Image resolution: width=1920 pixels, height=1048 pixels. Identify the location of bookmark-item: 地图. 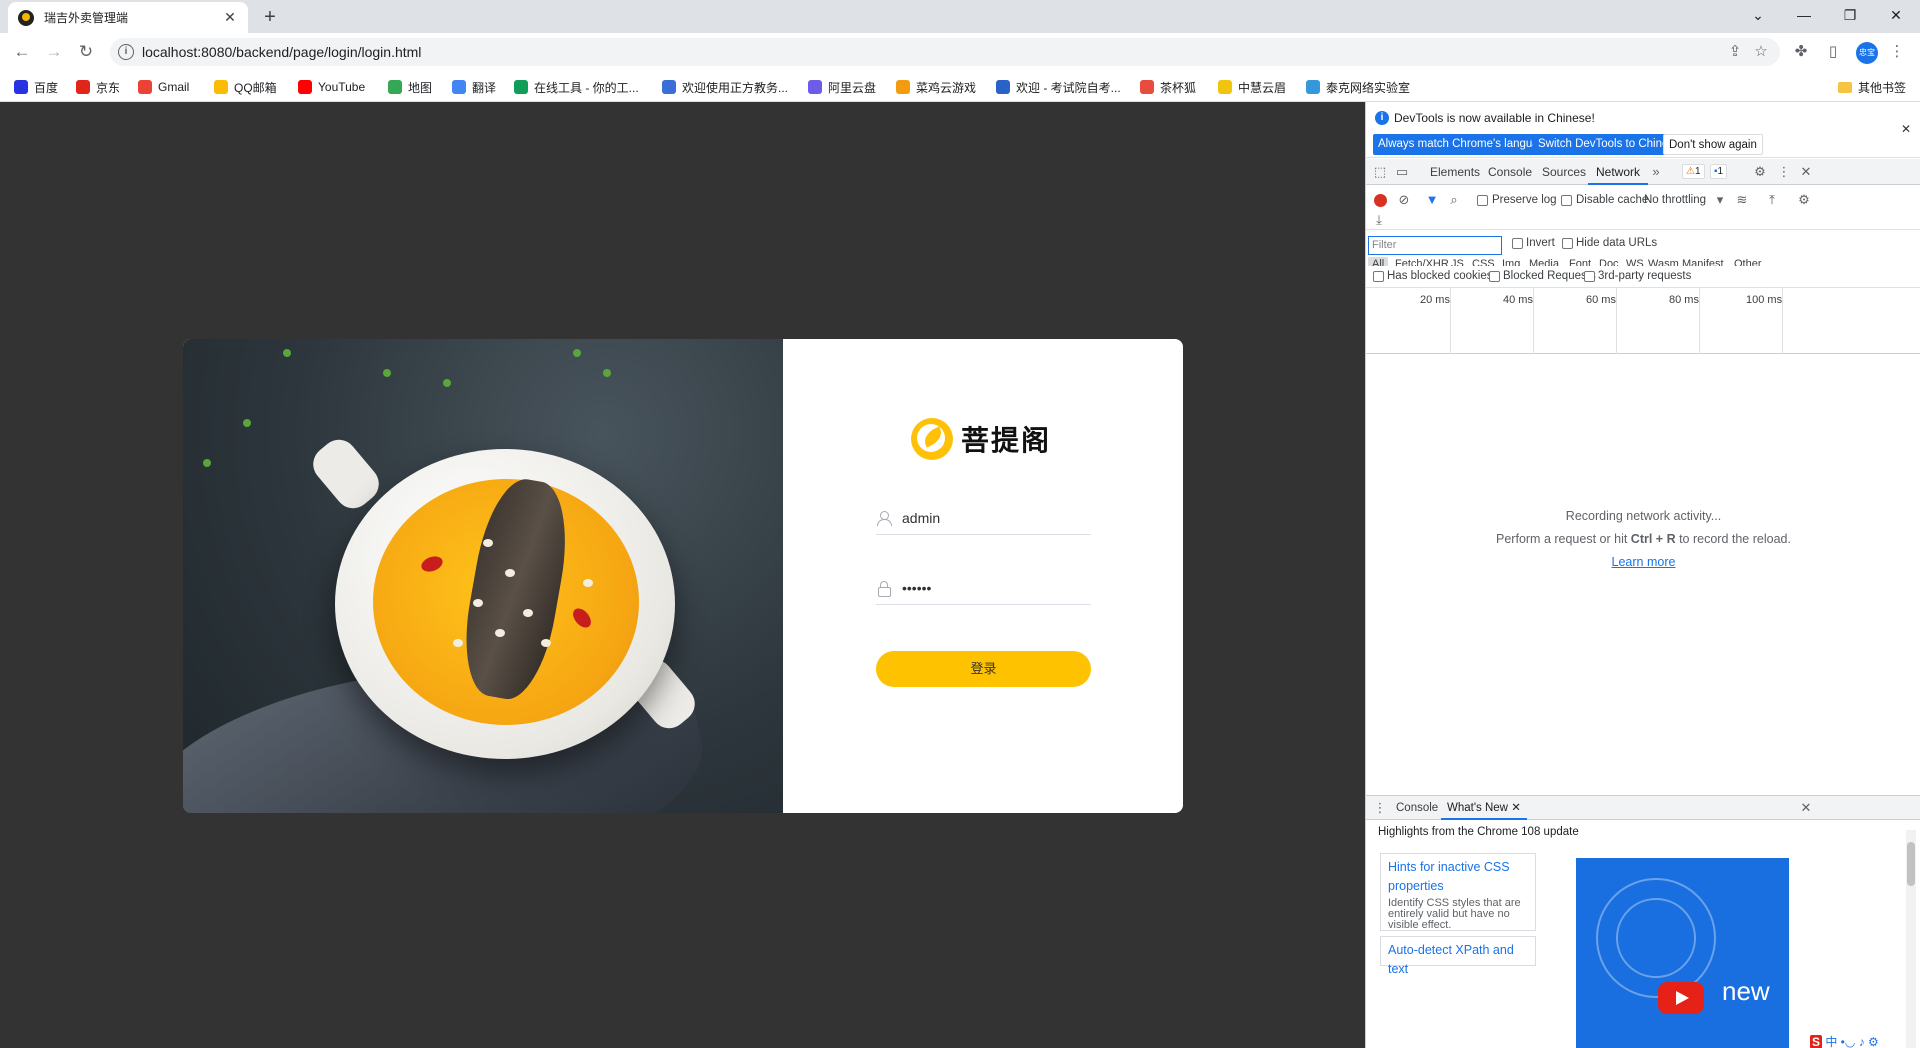
(410, 87).